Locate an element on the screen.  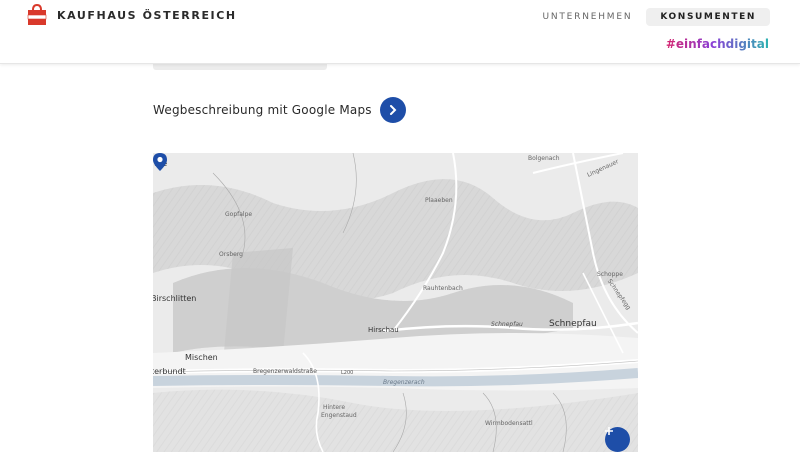
directions-button is located at coordinates (392, 110).